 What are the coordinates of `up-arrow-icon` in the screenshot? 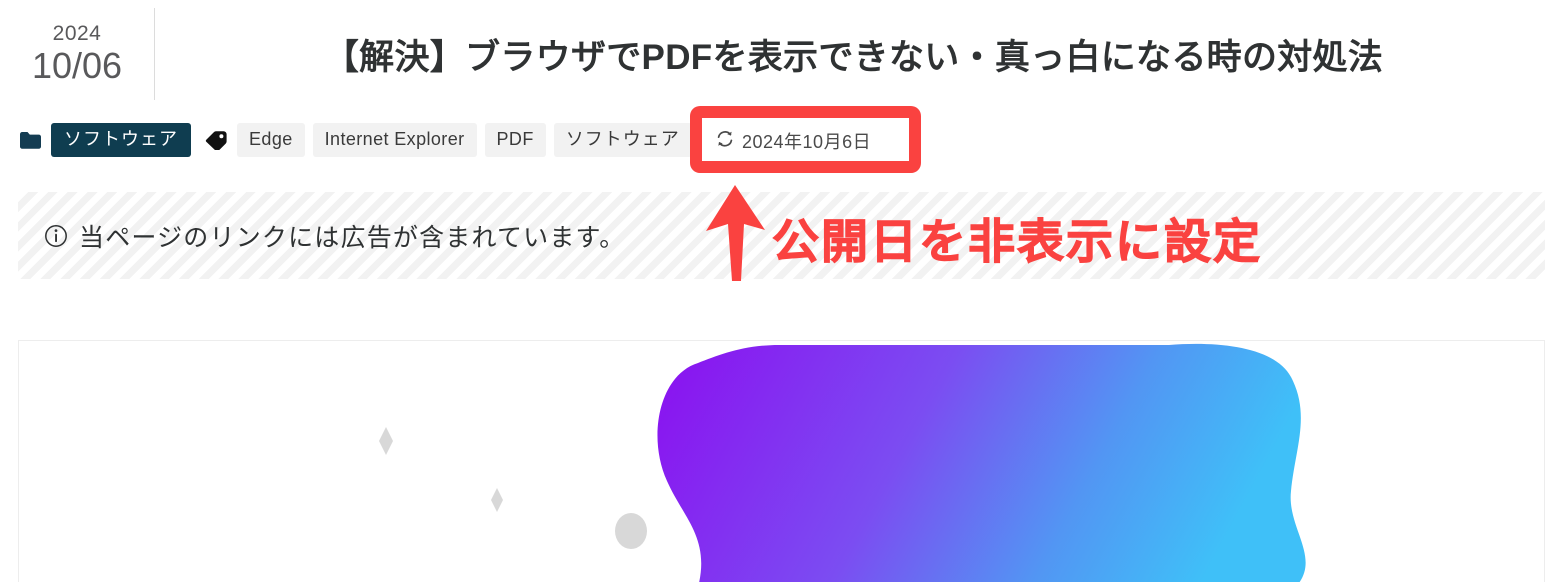 It's located at (735, 233).